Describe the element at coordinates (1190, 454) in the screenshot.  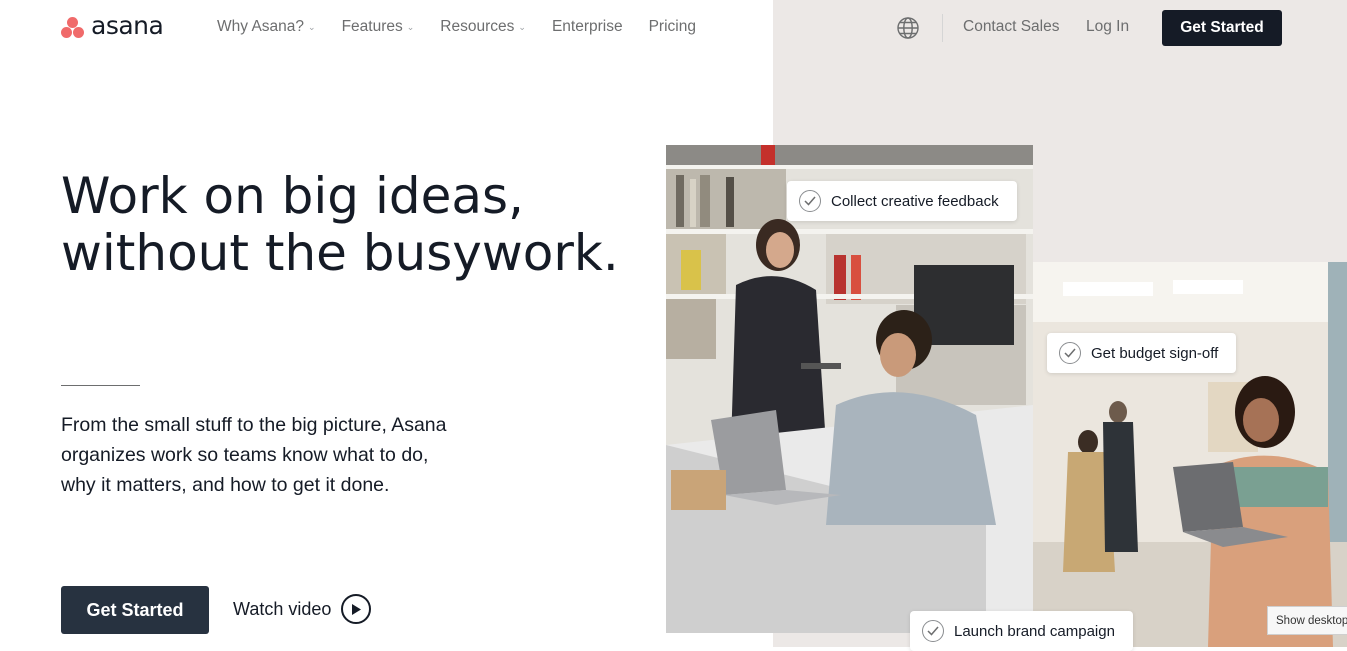
I see `studio-photo-right` at that location.